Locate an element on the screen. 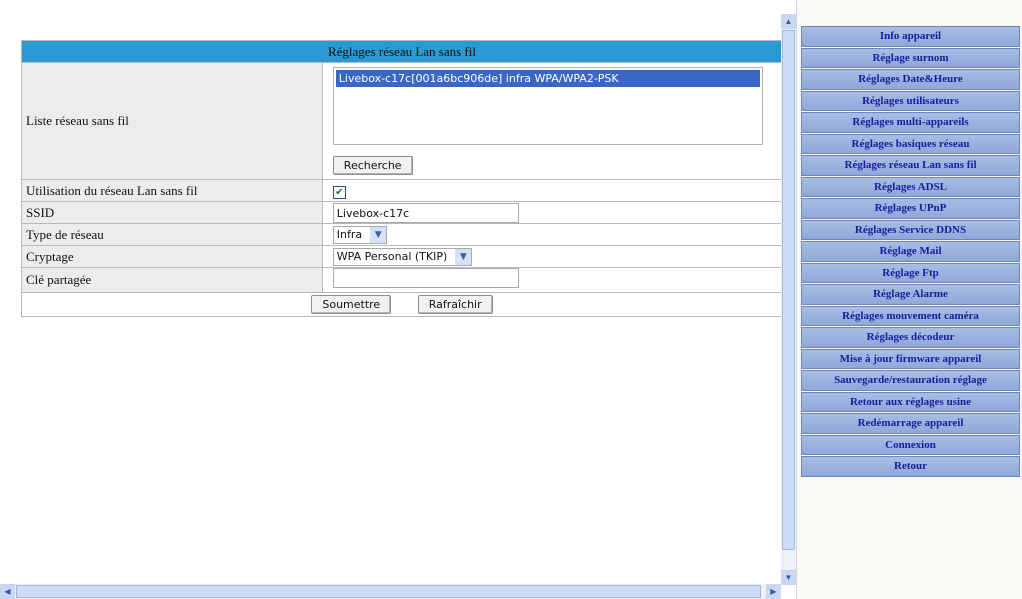 The height and width of the screenshot is (599, 1022). network-type-label: Type de réseau is located at coordinates (172, 234).